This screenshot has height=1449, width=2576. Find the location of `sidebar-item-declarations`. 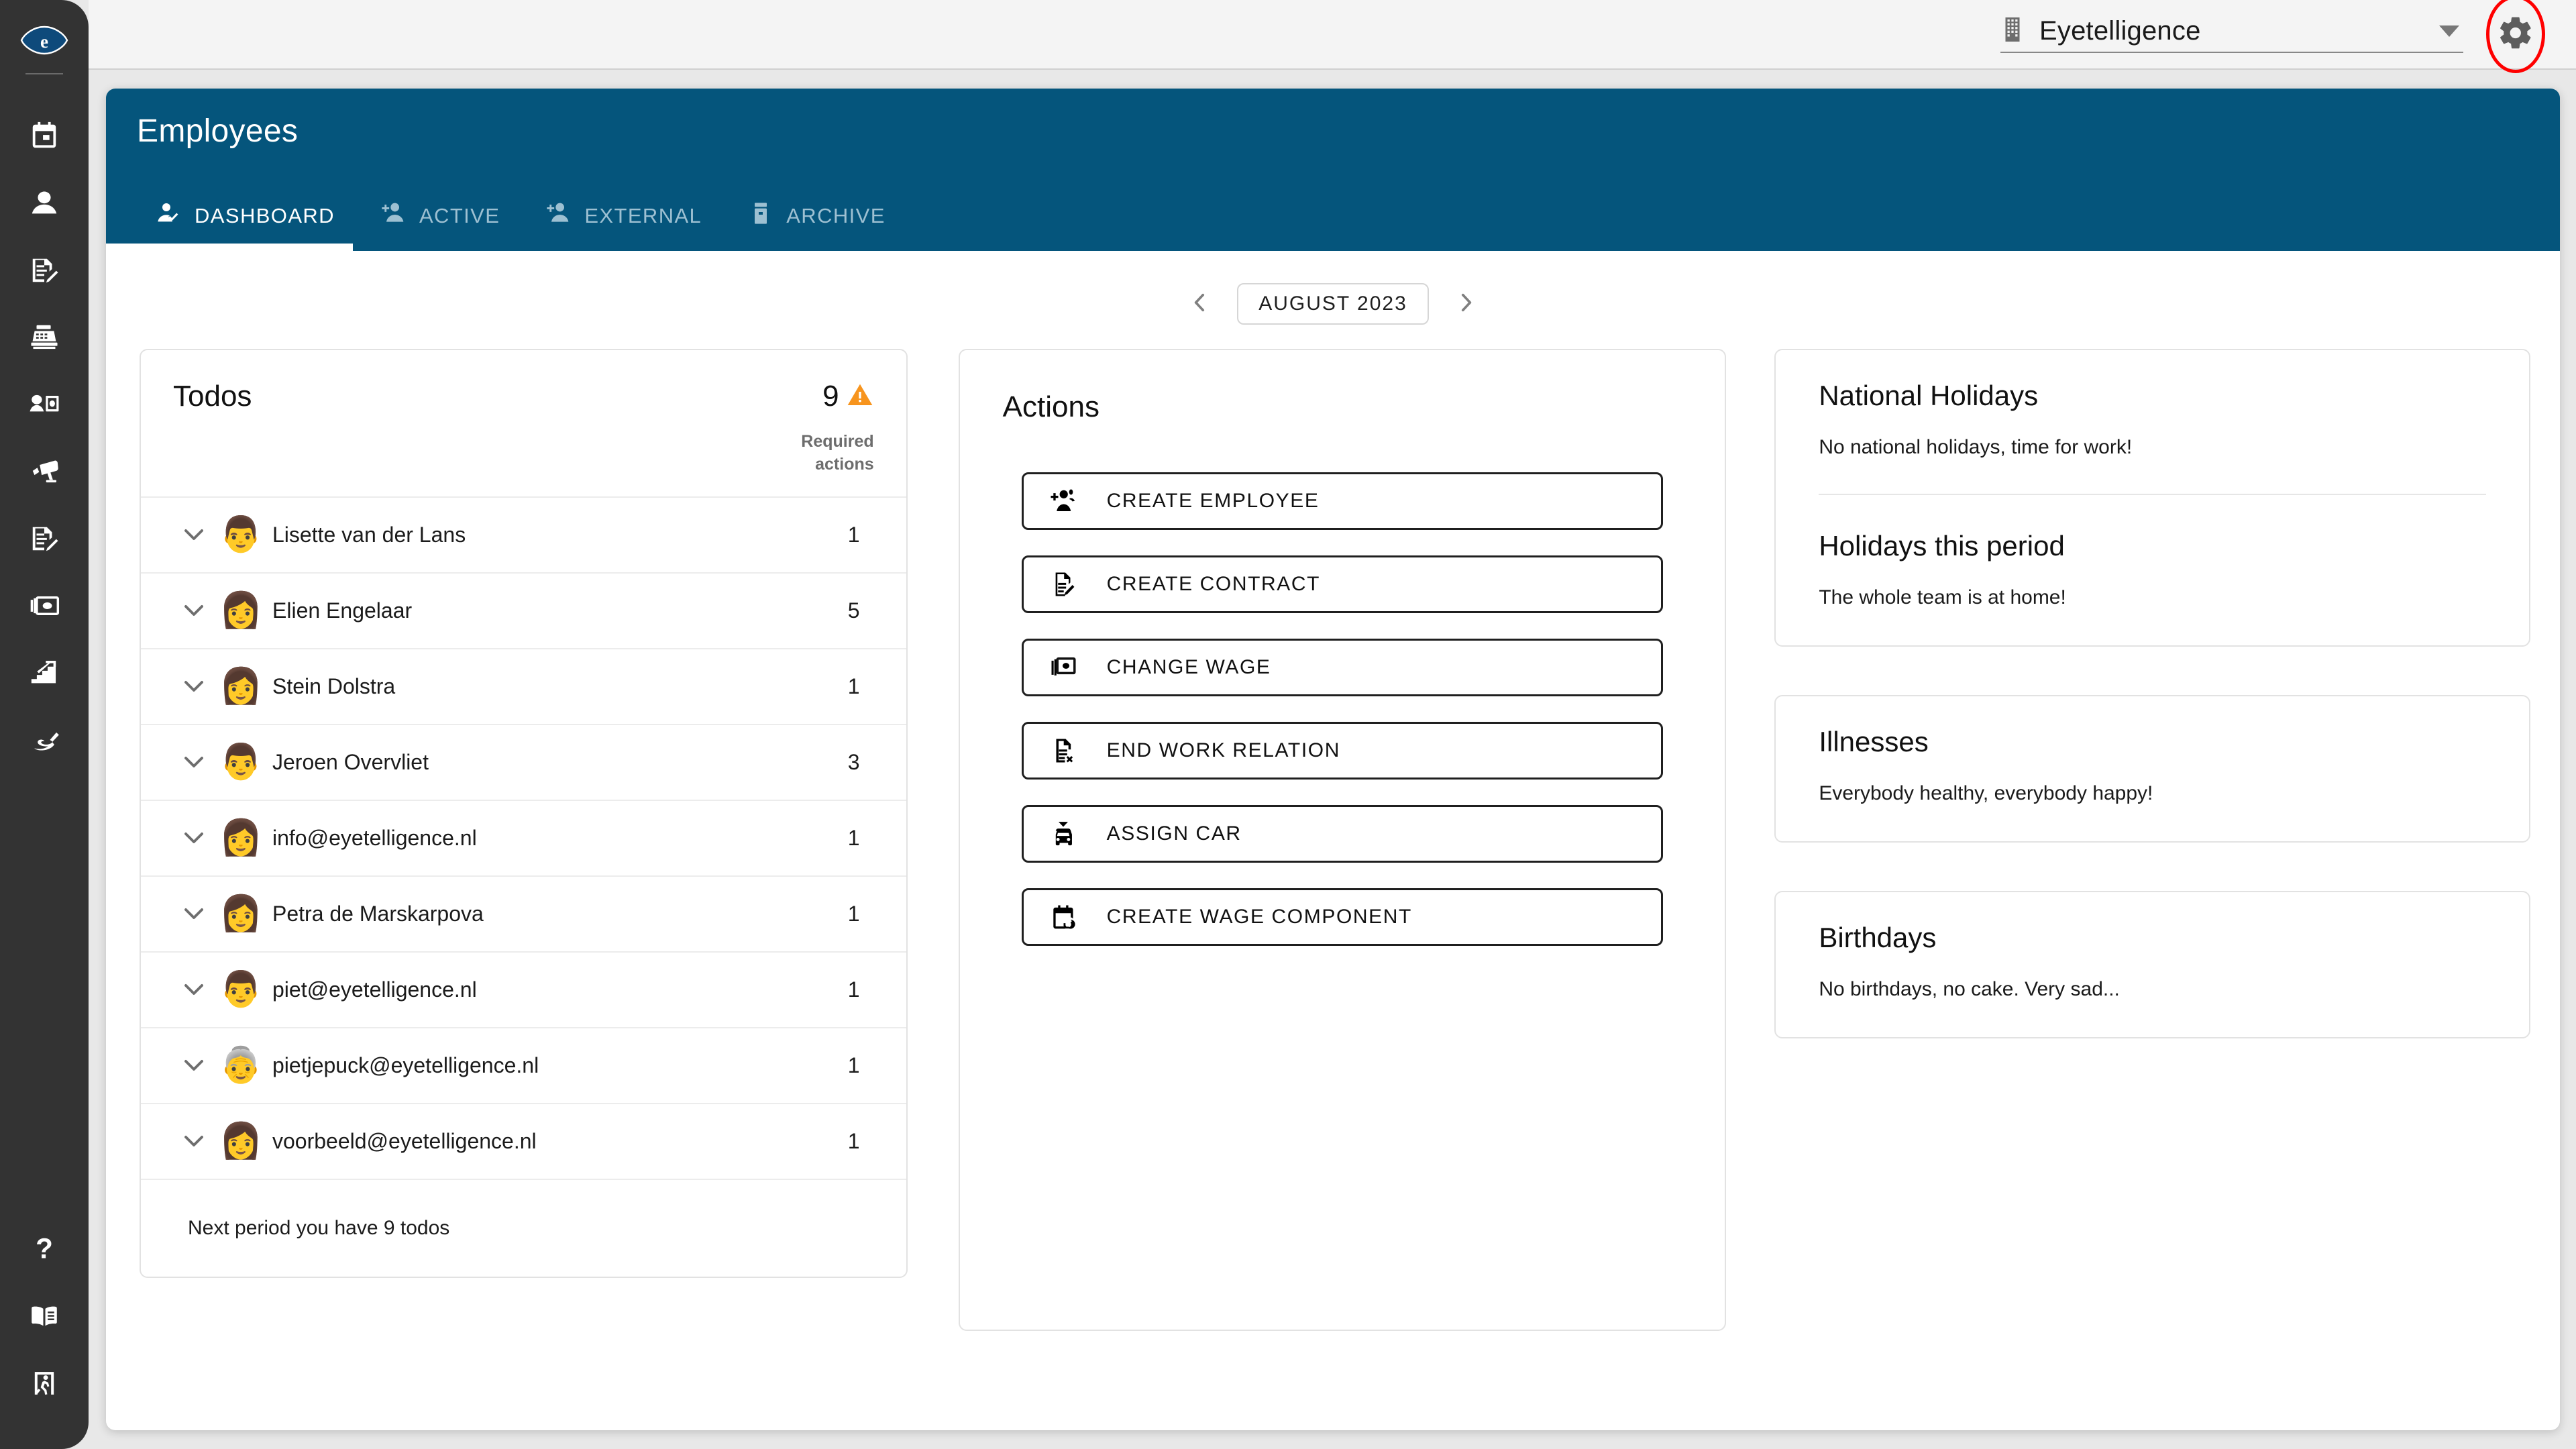

sidebar-item-declarations is located at coordinates (44, 540).